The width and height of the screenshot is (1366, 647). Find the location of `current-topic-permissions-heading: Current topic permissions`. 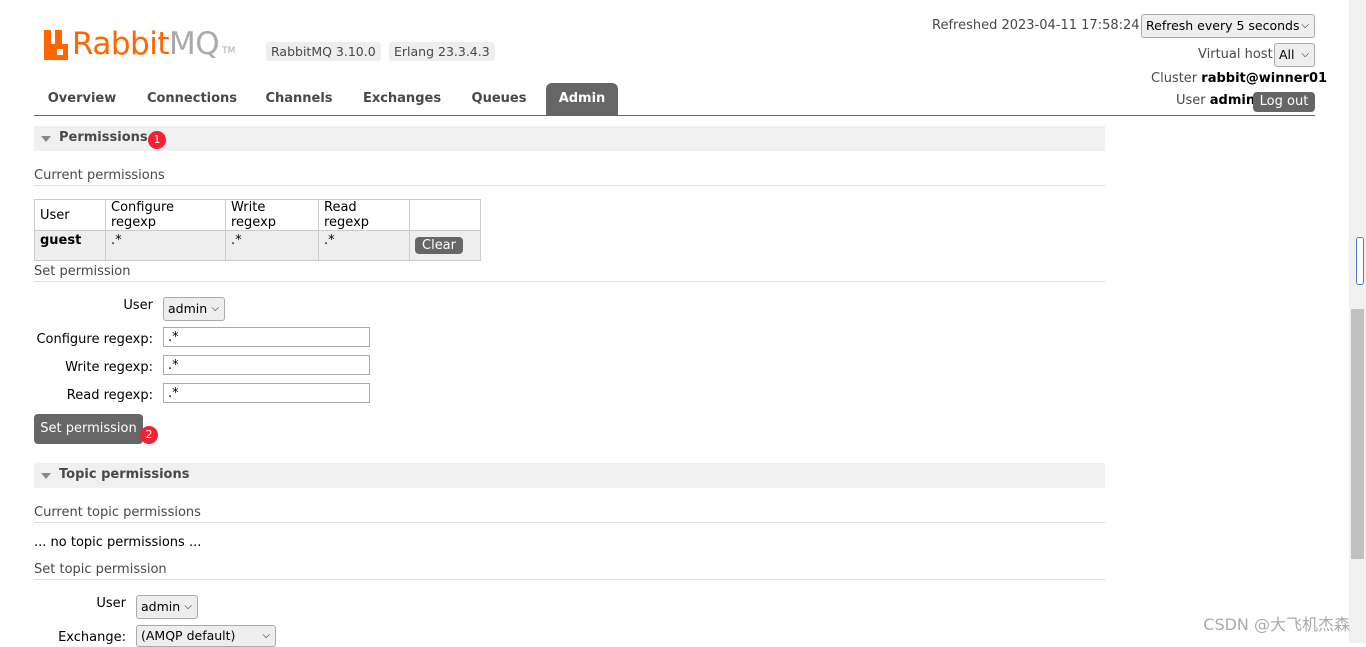

current-topic-permissions-heading: Current topic permissions is located at coordinates (569, 514).